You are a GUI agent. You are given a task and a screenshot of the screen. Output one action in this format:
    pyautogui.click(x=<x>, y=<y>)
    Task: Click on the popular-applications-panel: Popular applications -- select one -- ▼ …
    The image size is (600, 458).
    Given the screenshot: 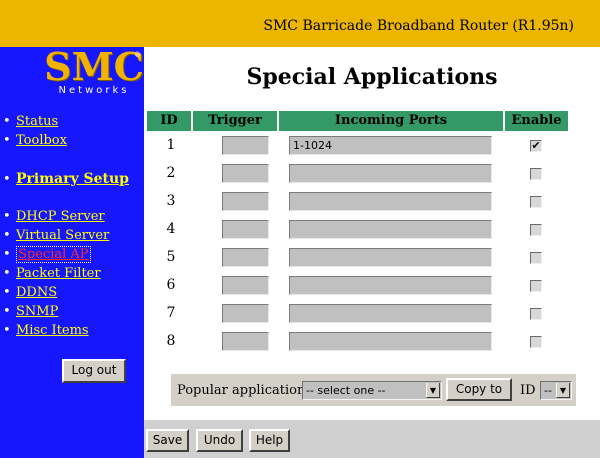 What is the action you would take?
    pyautogui.click(x=373, y=390)
    